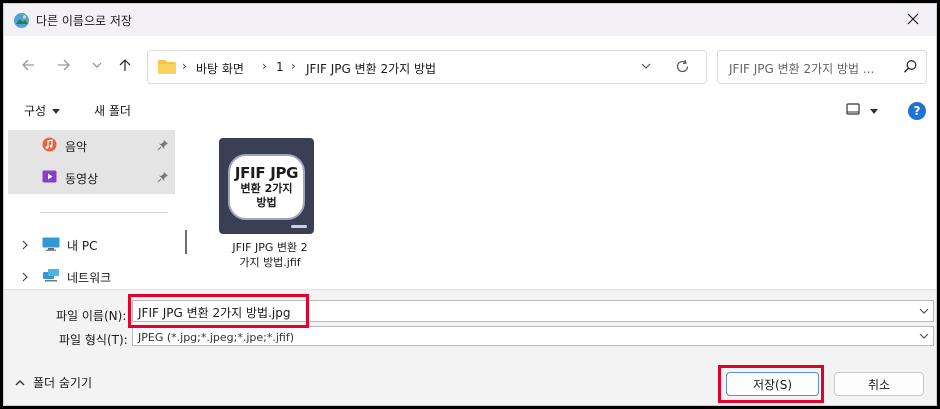 The height and width of the screenshot is (409, 940). I want to click on hide-folders-label: 폴더 숨기기, so click(63, 383).